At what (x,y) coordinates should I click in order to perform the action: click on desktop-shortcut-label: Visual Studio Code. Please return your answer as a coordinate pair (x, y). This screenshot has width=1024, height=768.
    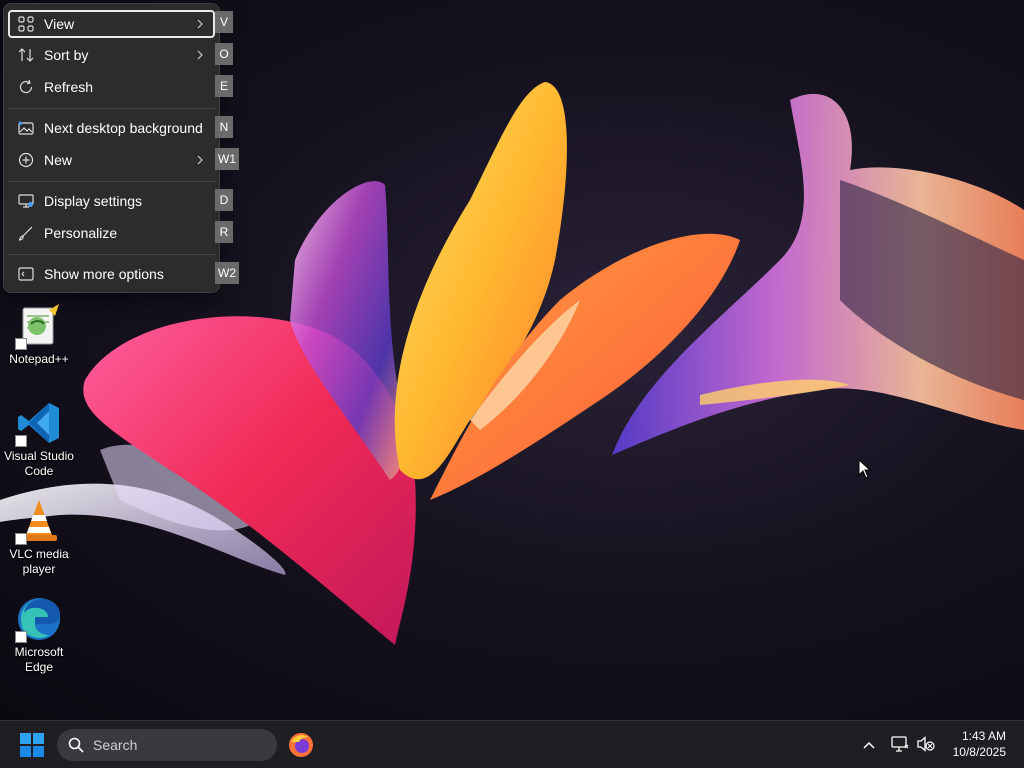
    Looking at the image, I should click on (39, 463).